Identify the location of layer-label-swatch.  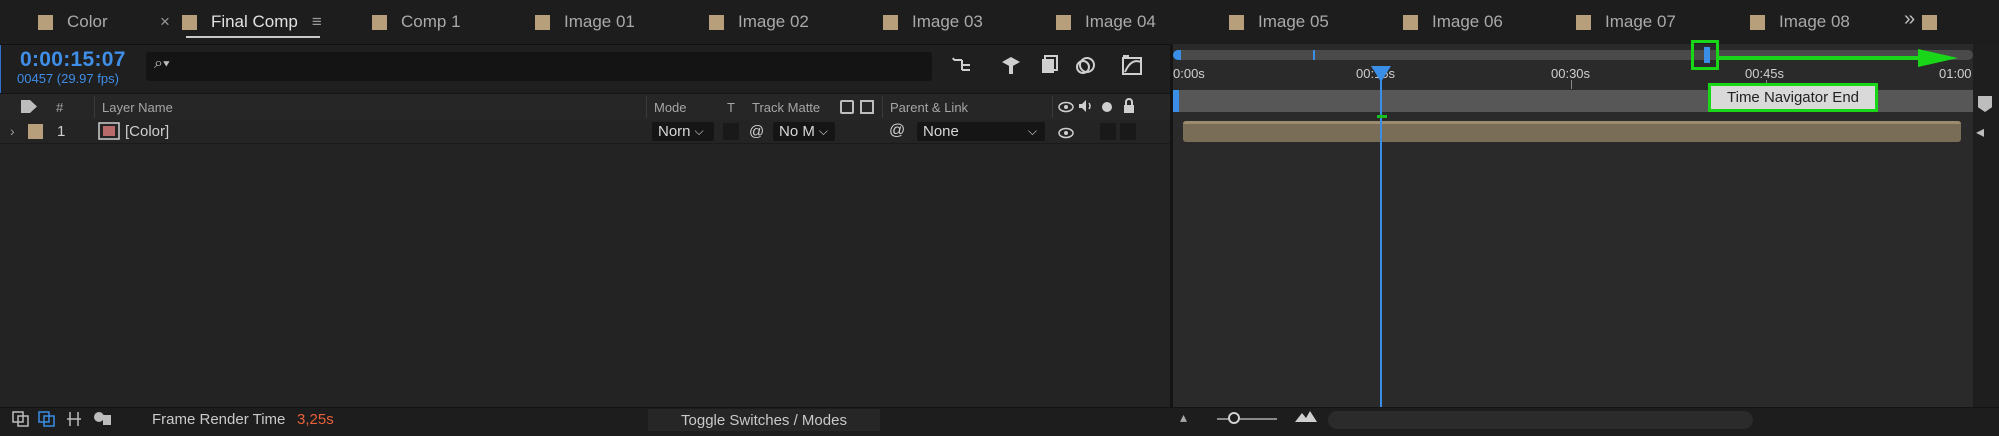
(35, 131).